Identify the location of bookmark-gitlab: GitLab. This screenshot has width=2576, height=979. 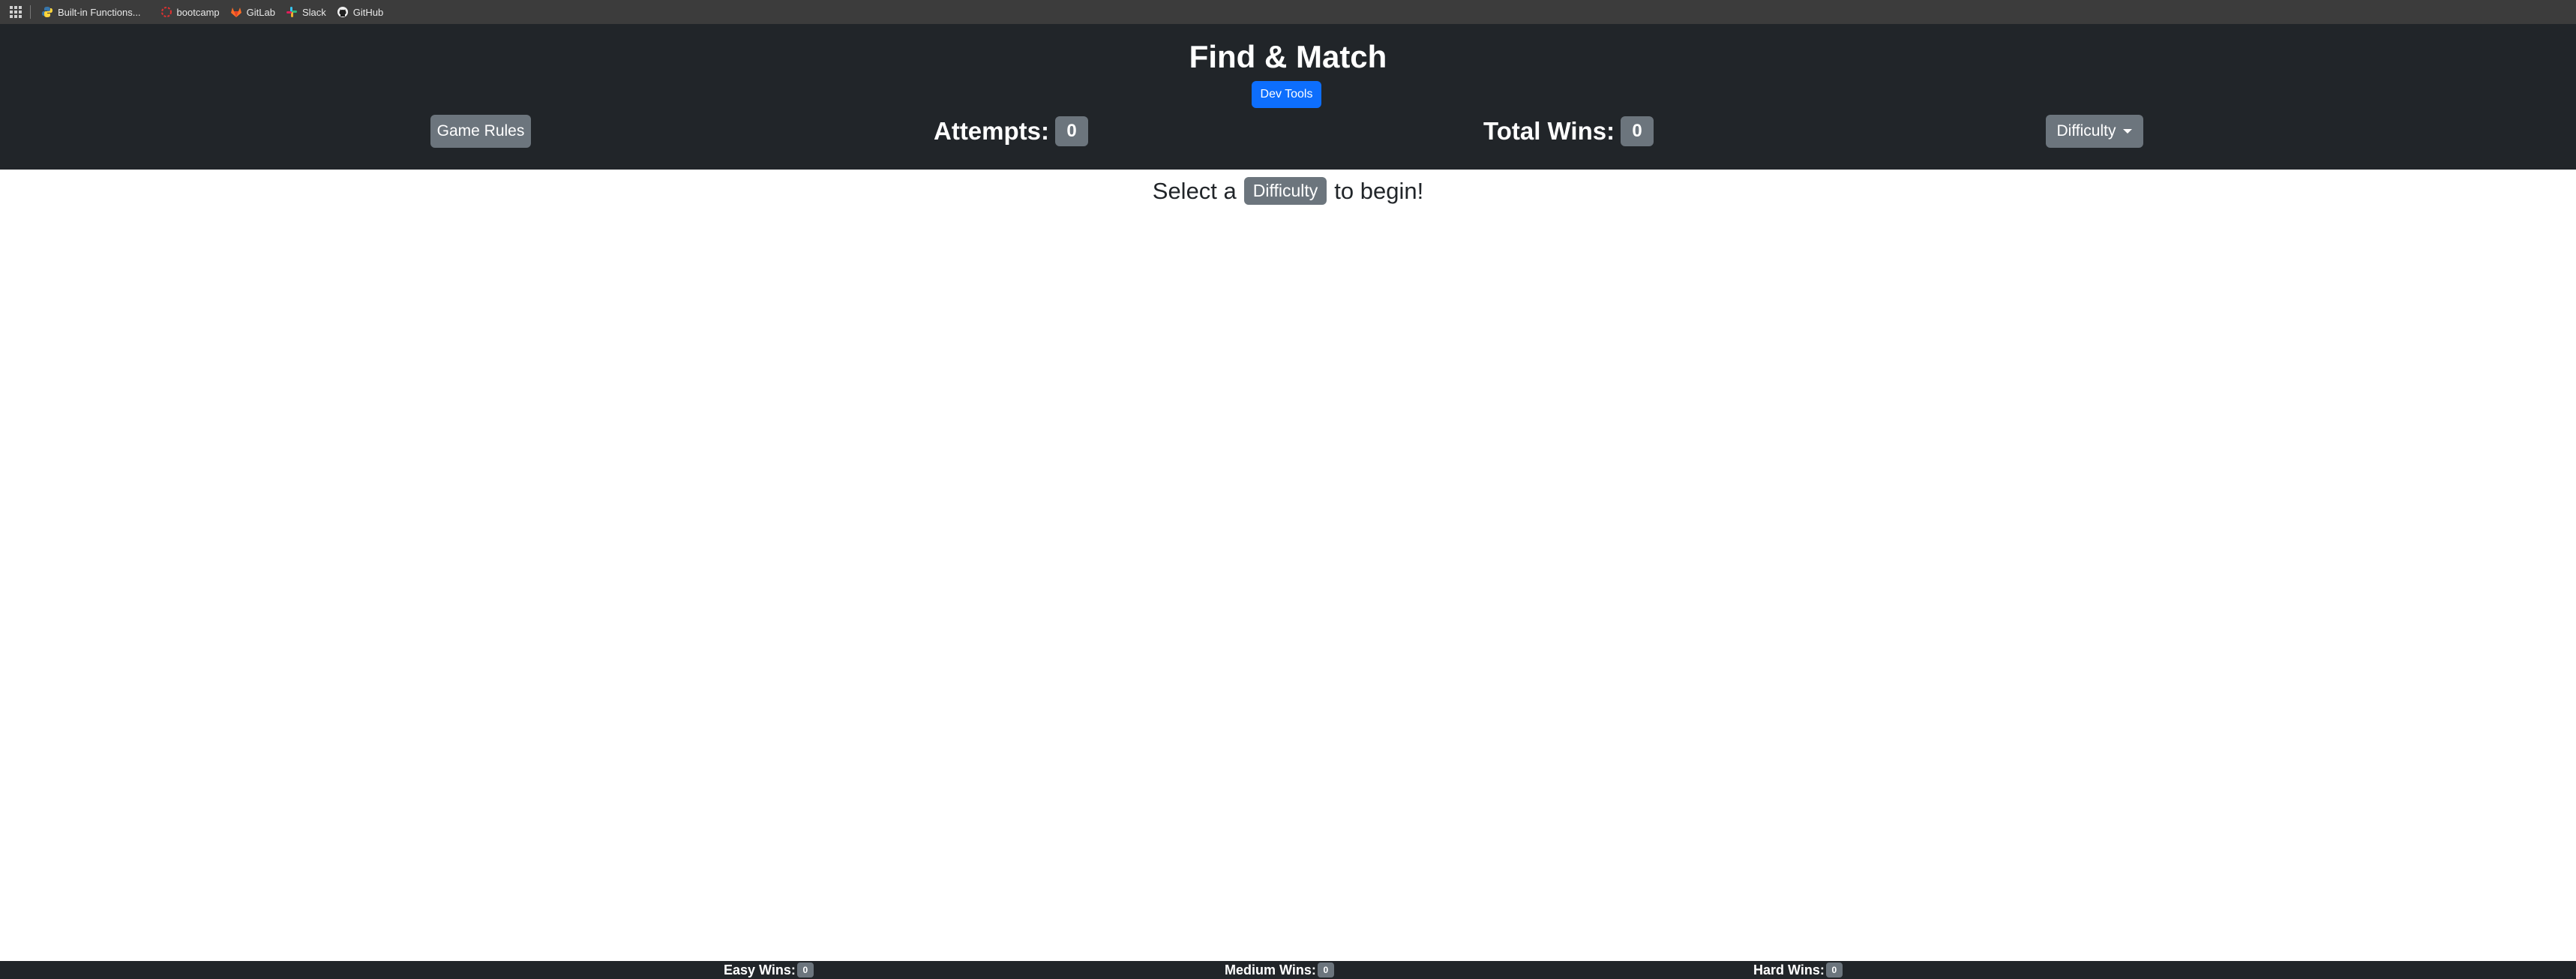
(253, 12).